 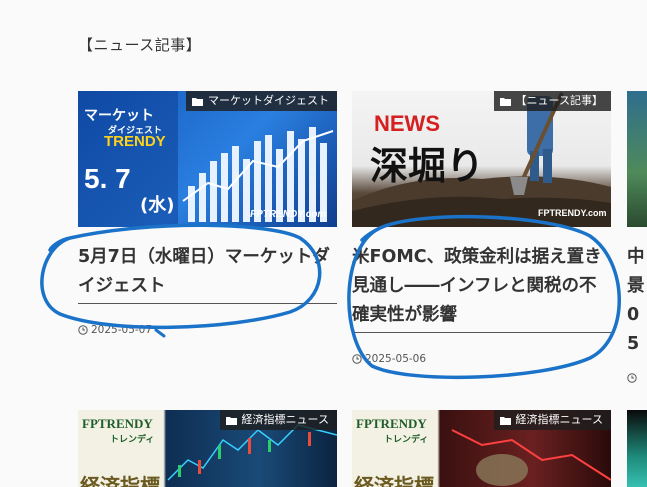 I want to click on article-title: 米FOMC、政策金利は据え置き見通し――インフレと関税の不確実性が影響, so click(x=481, y=288).